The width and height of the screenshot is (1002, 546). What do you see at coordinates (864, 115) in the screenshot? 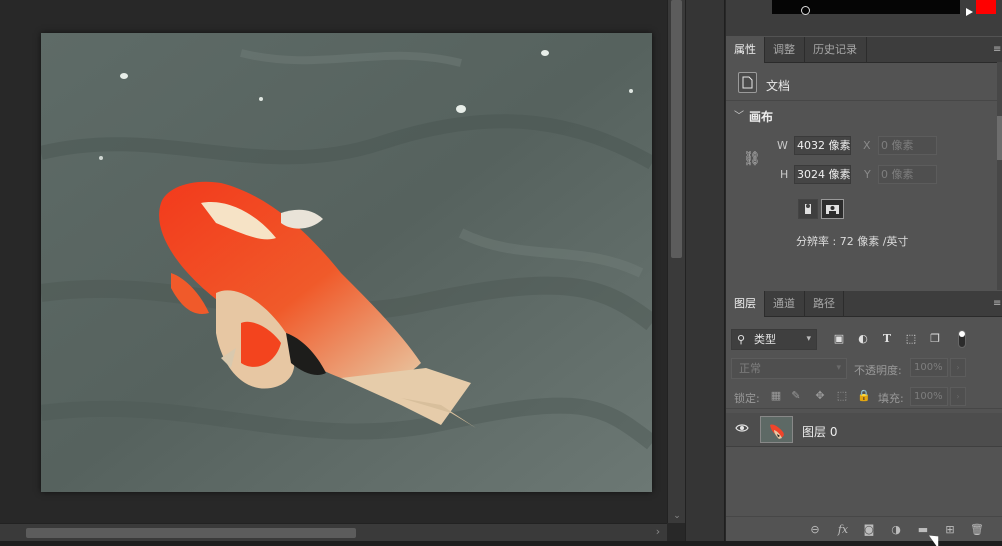
I see `canvas-section-header: ﹀ 画布` at bounding box center [864, 115].